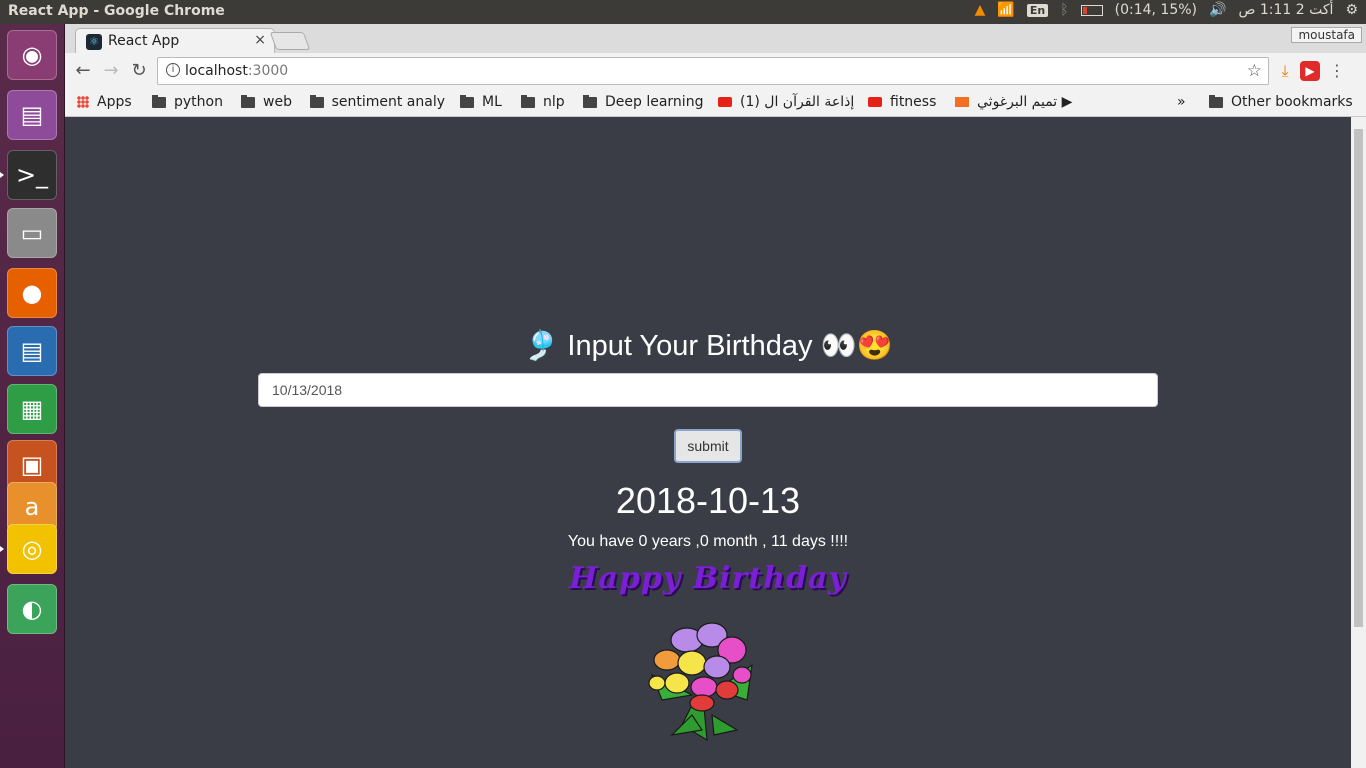 Image resolution: width=1366 pixels, height=768 pixels. What do you see at coordinates (1254, 71) in the screenshot?
I see `bookmark-star-icon: ☆` at bounding box center [1254, 71].